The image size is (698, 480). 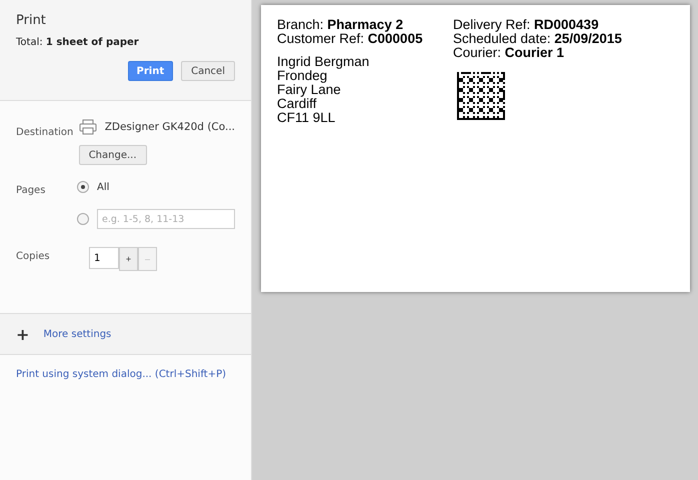 I want to click on system-dialog-link: Print using system dialog... (Ctrl+Shift+P), so click(x=121, y=374).